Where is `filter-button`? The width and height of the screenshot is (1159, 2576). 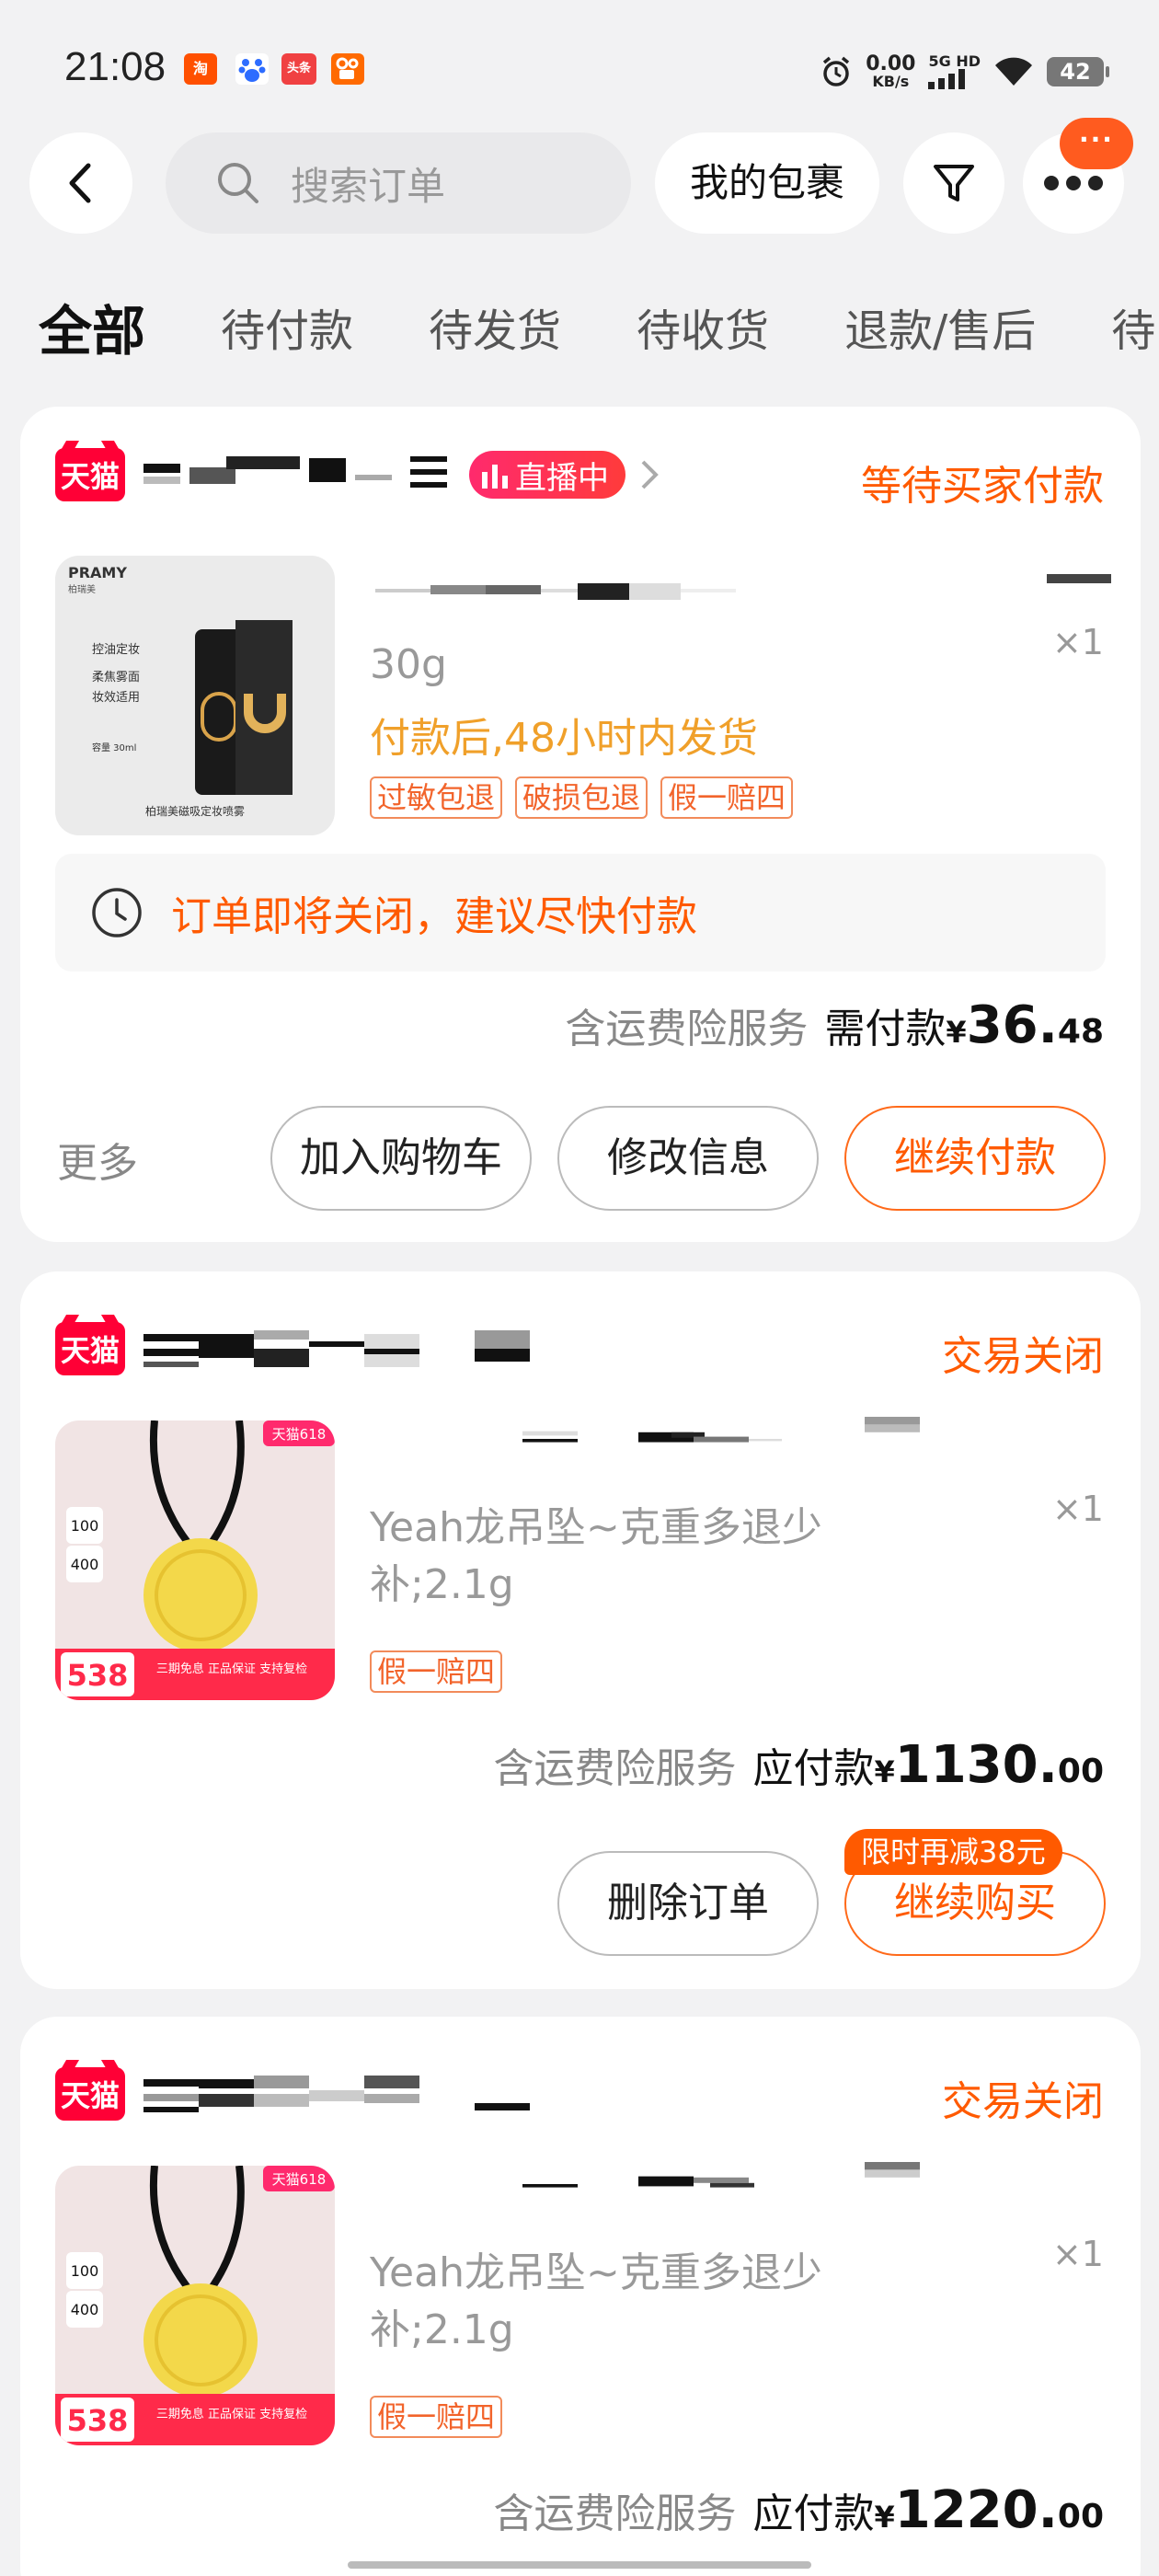 filter-button is located at coordinates (953, 183).